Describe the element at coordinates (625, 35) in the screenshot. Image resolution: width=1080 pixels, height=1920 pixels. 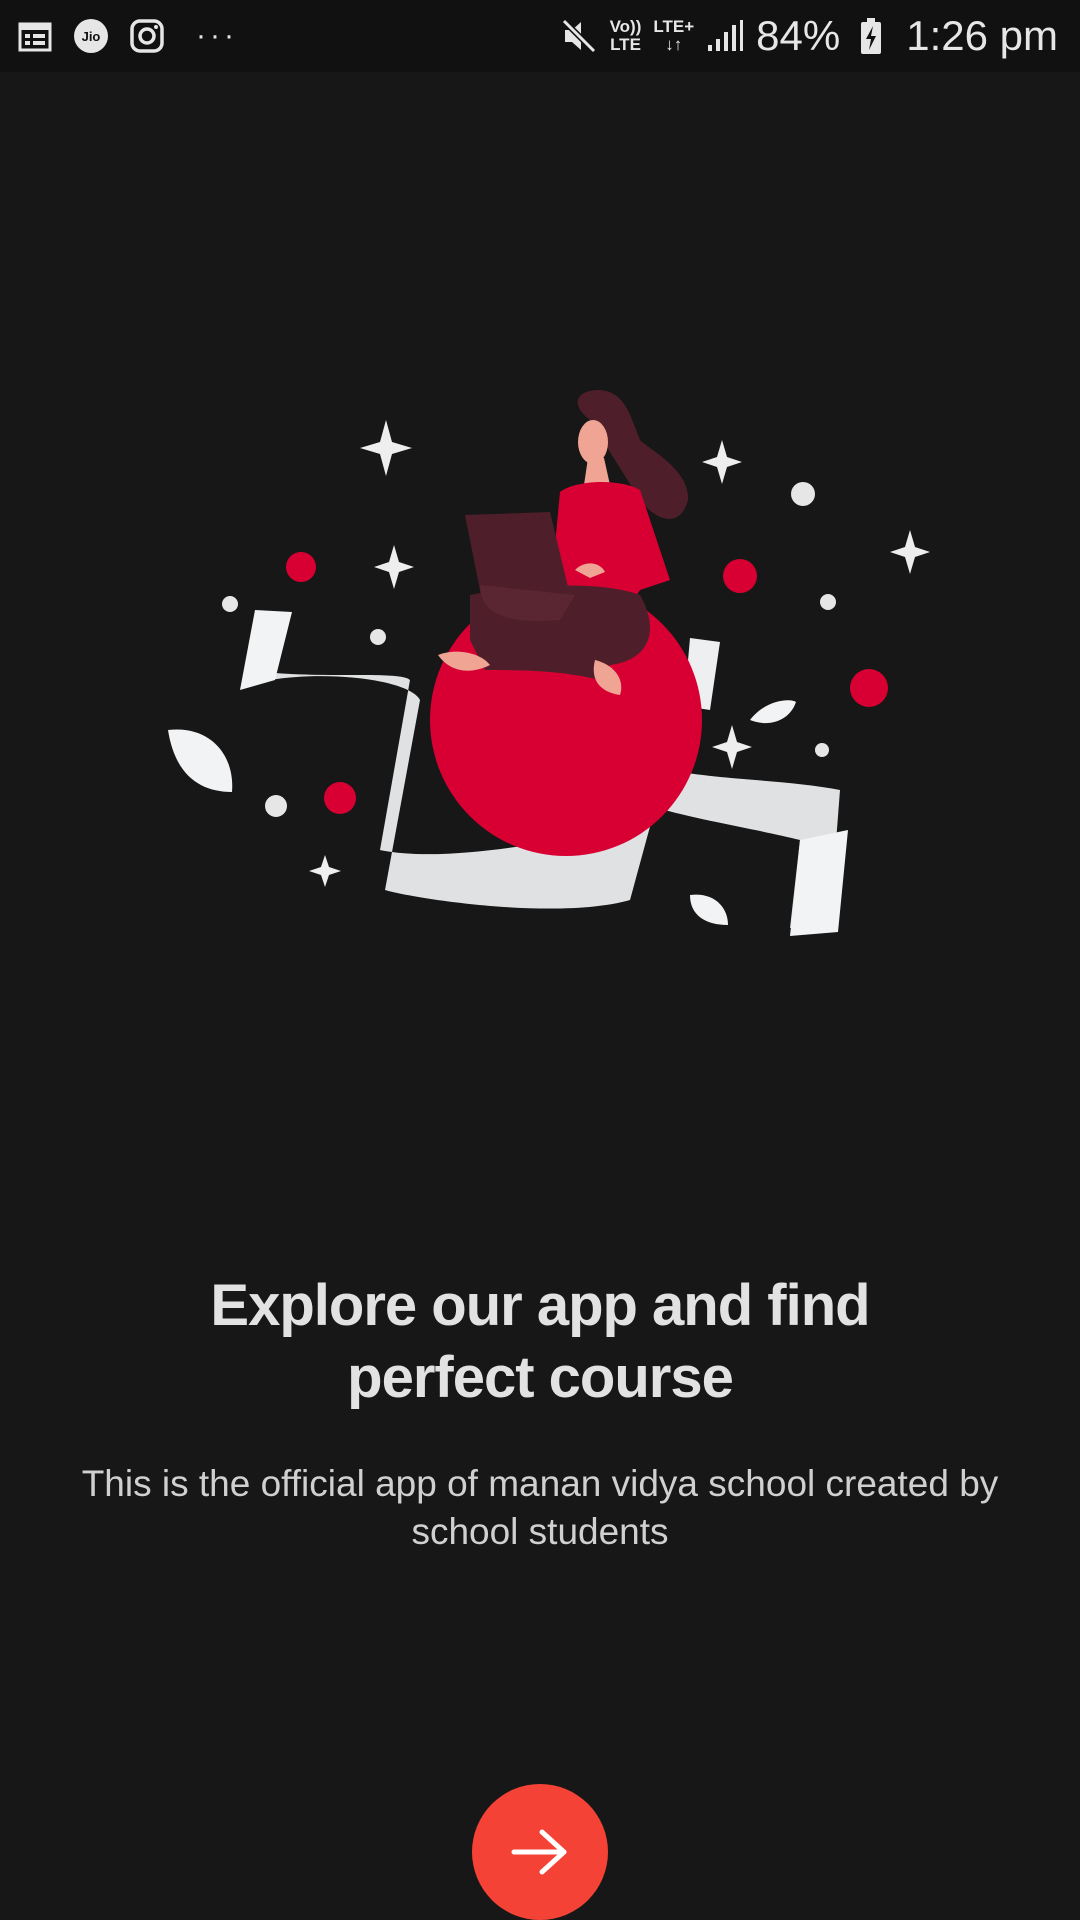
I see `volte-indicator: Vo)) LTE` at that location.